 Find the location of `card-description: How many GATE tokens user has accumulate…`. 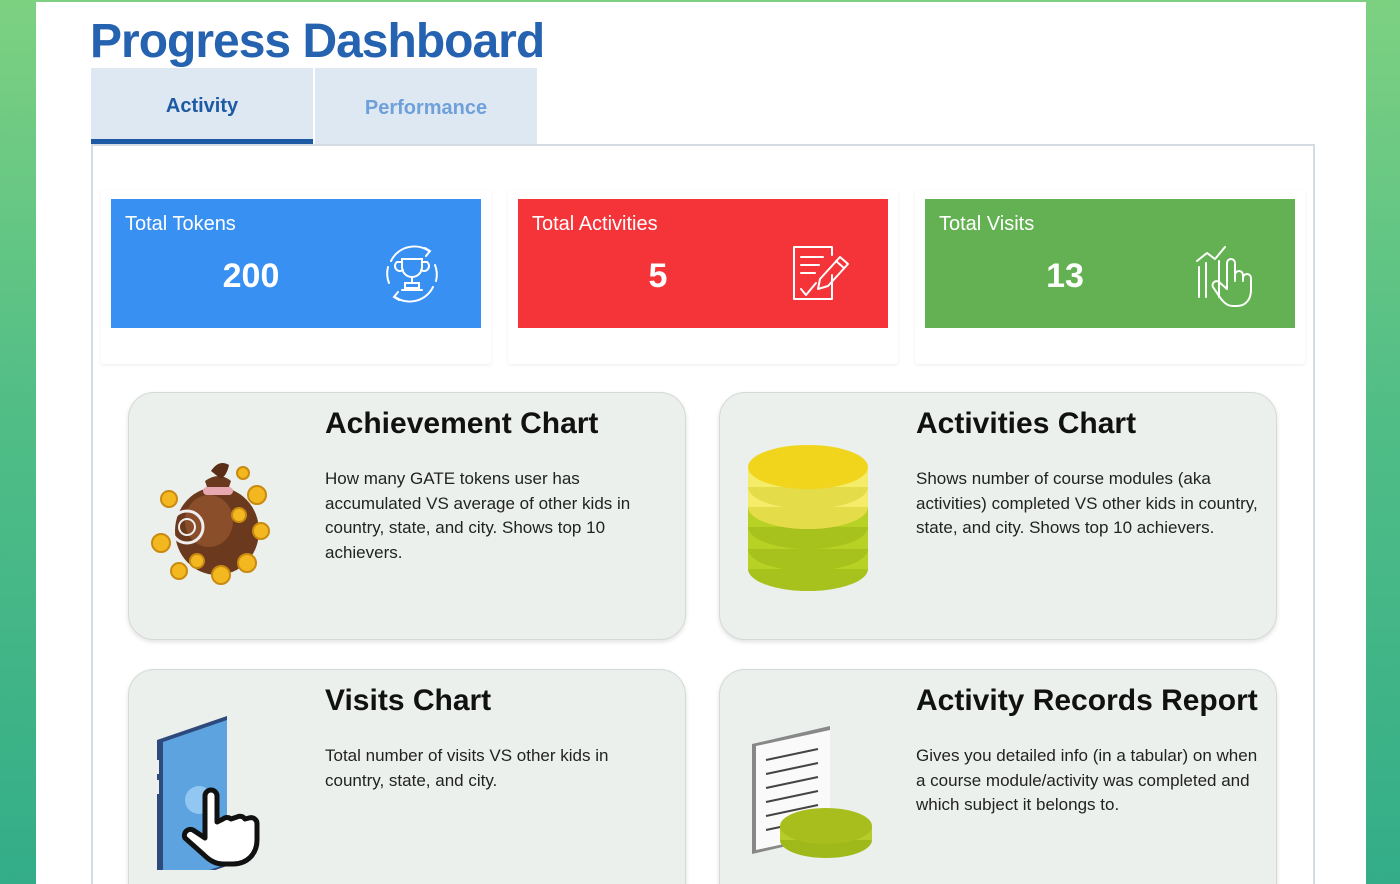

card-description: How many GATE tokens user has accumulate… is located at coordinates (478, 515).